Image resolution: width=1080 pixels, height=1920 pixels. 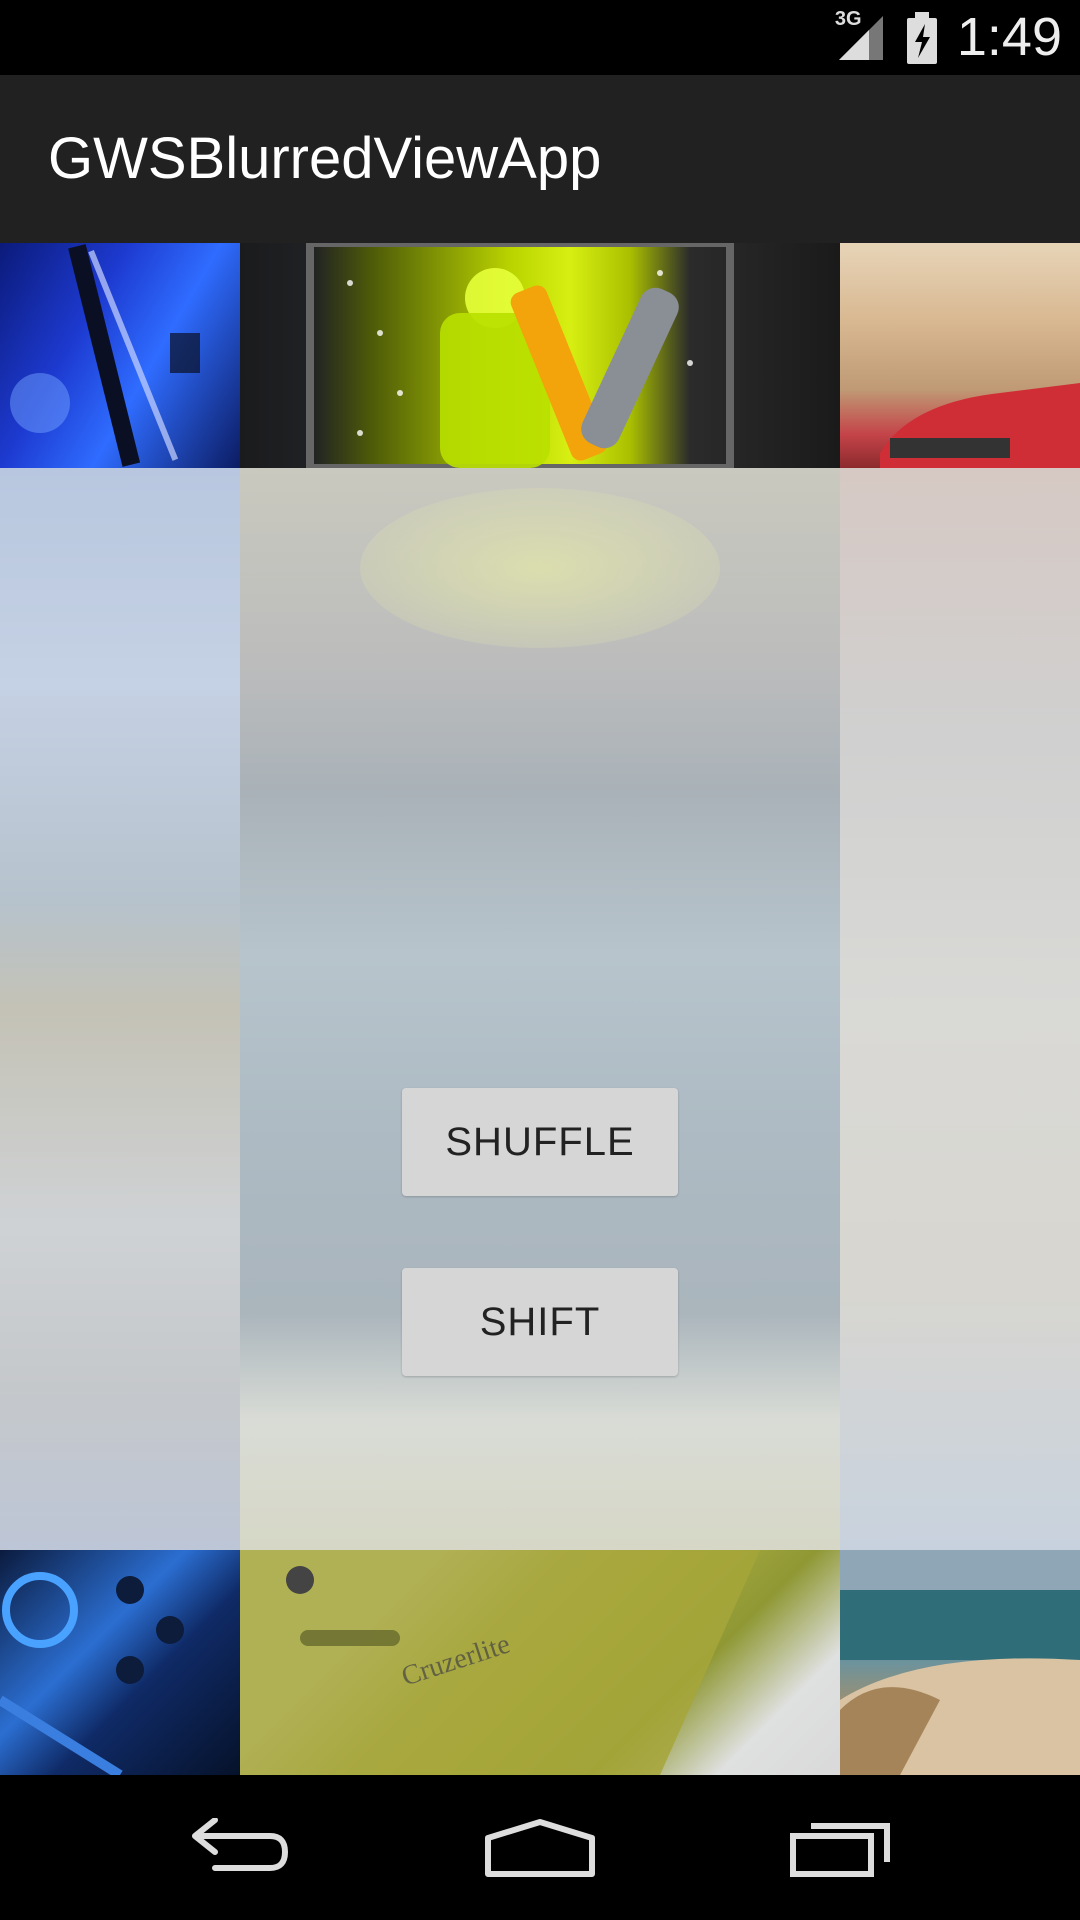 I want to click on app-bar: GWSBlurredViewApp, so click(x=540, y=159).